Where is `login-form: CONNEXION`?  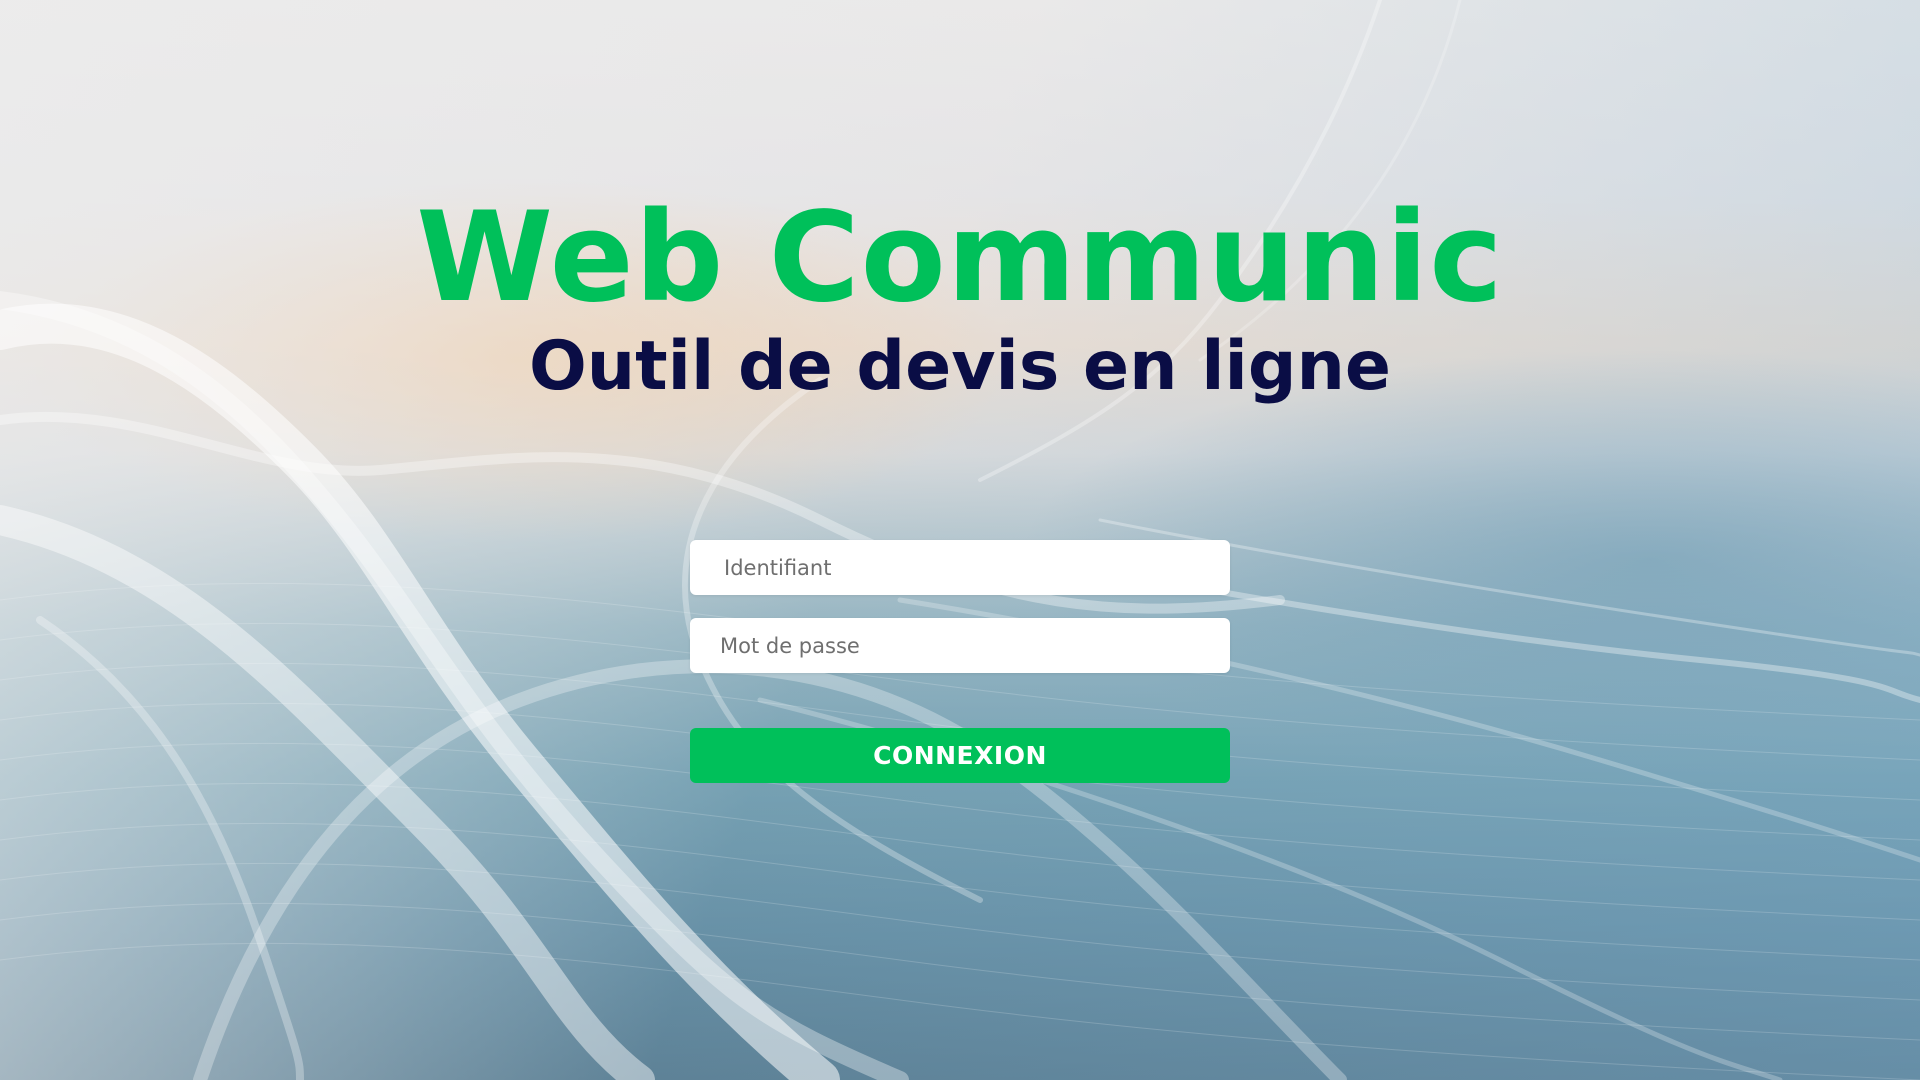 login-form: CONNEXION is located at coordinates (960, 661).